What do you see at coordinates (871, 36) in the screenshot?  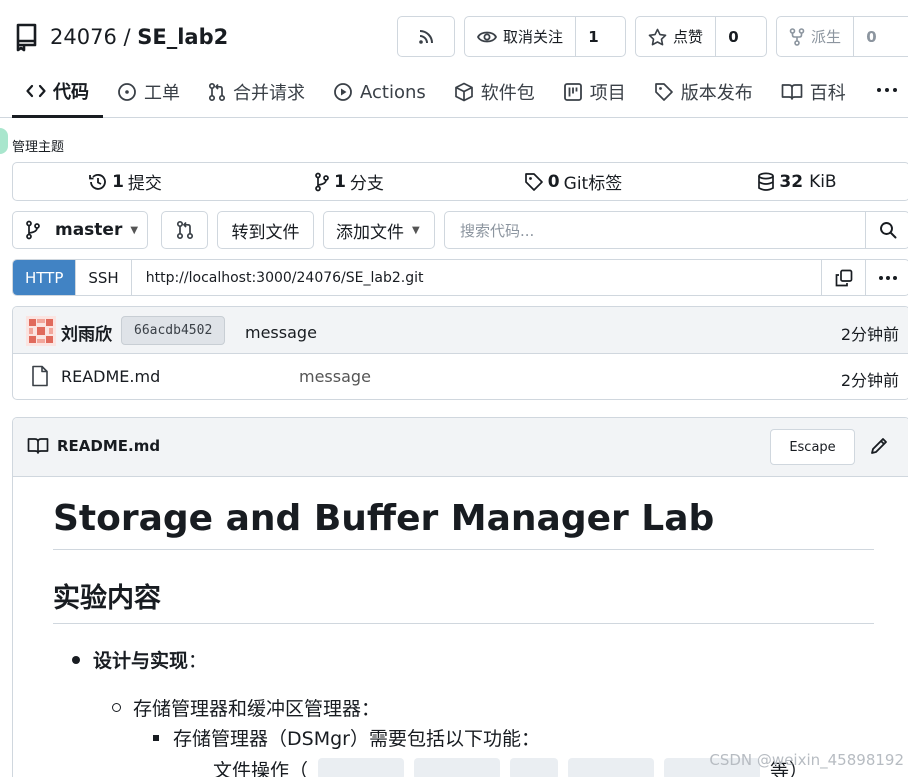 I see `fork-count: 0` at bounding box center [871, 36].